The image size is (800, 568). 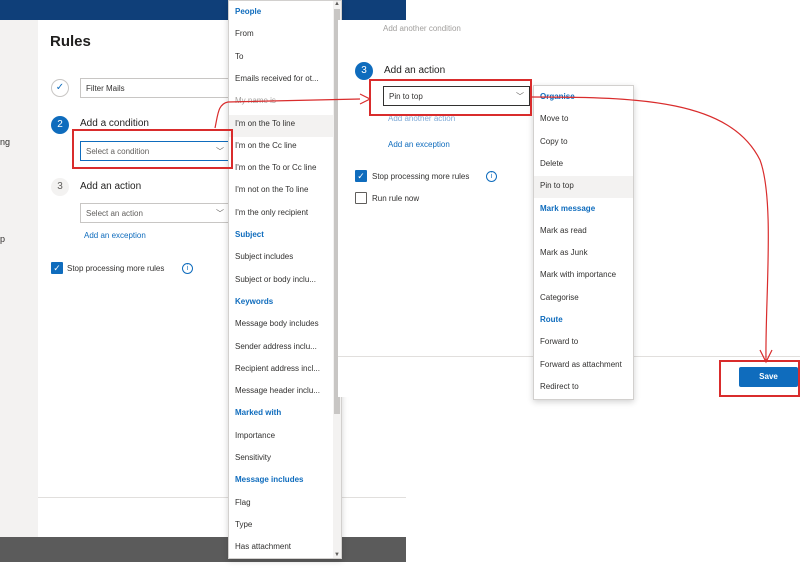 What do you see at coordinates (557, 185) in the screenshot?
I see `action-option-pin-to-top: Pin to top` at bounding box center [557, 185].